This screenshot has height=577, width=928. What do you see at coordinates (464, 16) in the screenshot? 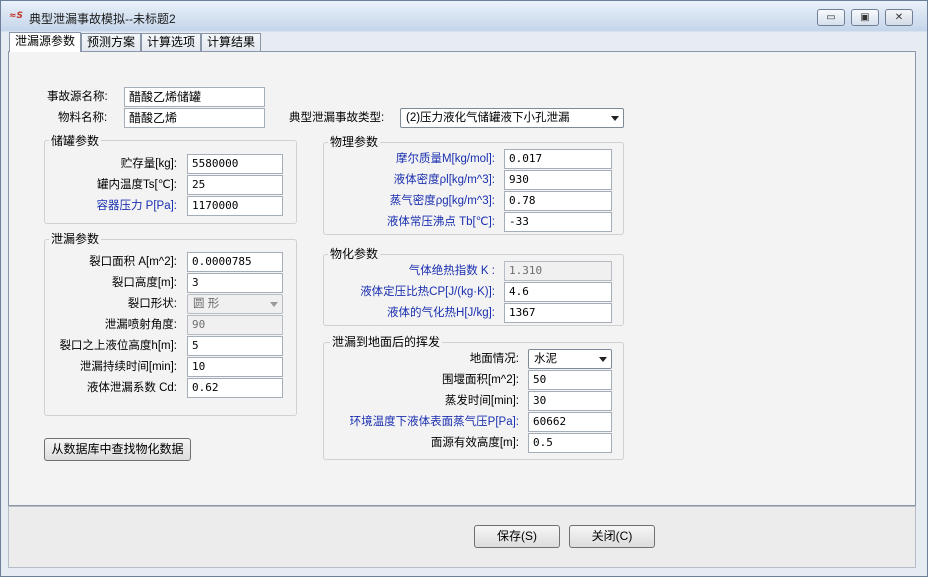
I see `title-bar: ≈S 典型泄漏事故模拟--未标题2 ▭ ▣ ✕` at bounding box center [464, 16].